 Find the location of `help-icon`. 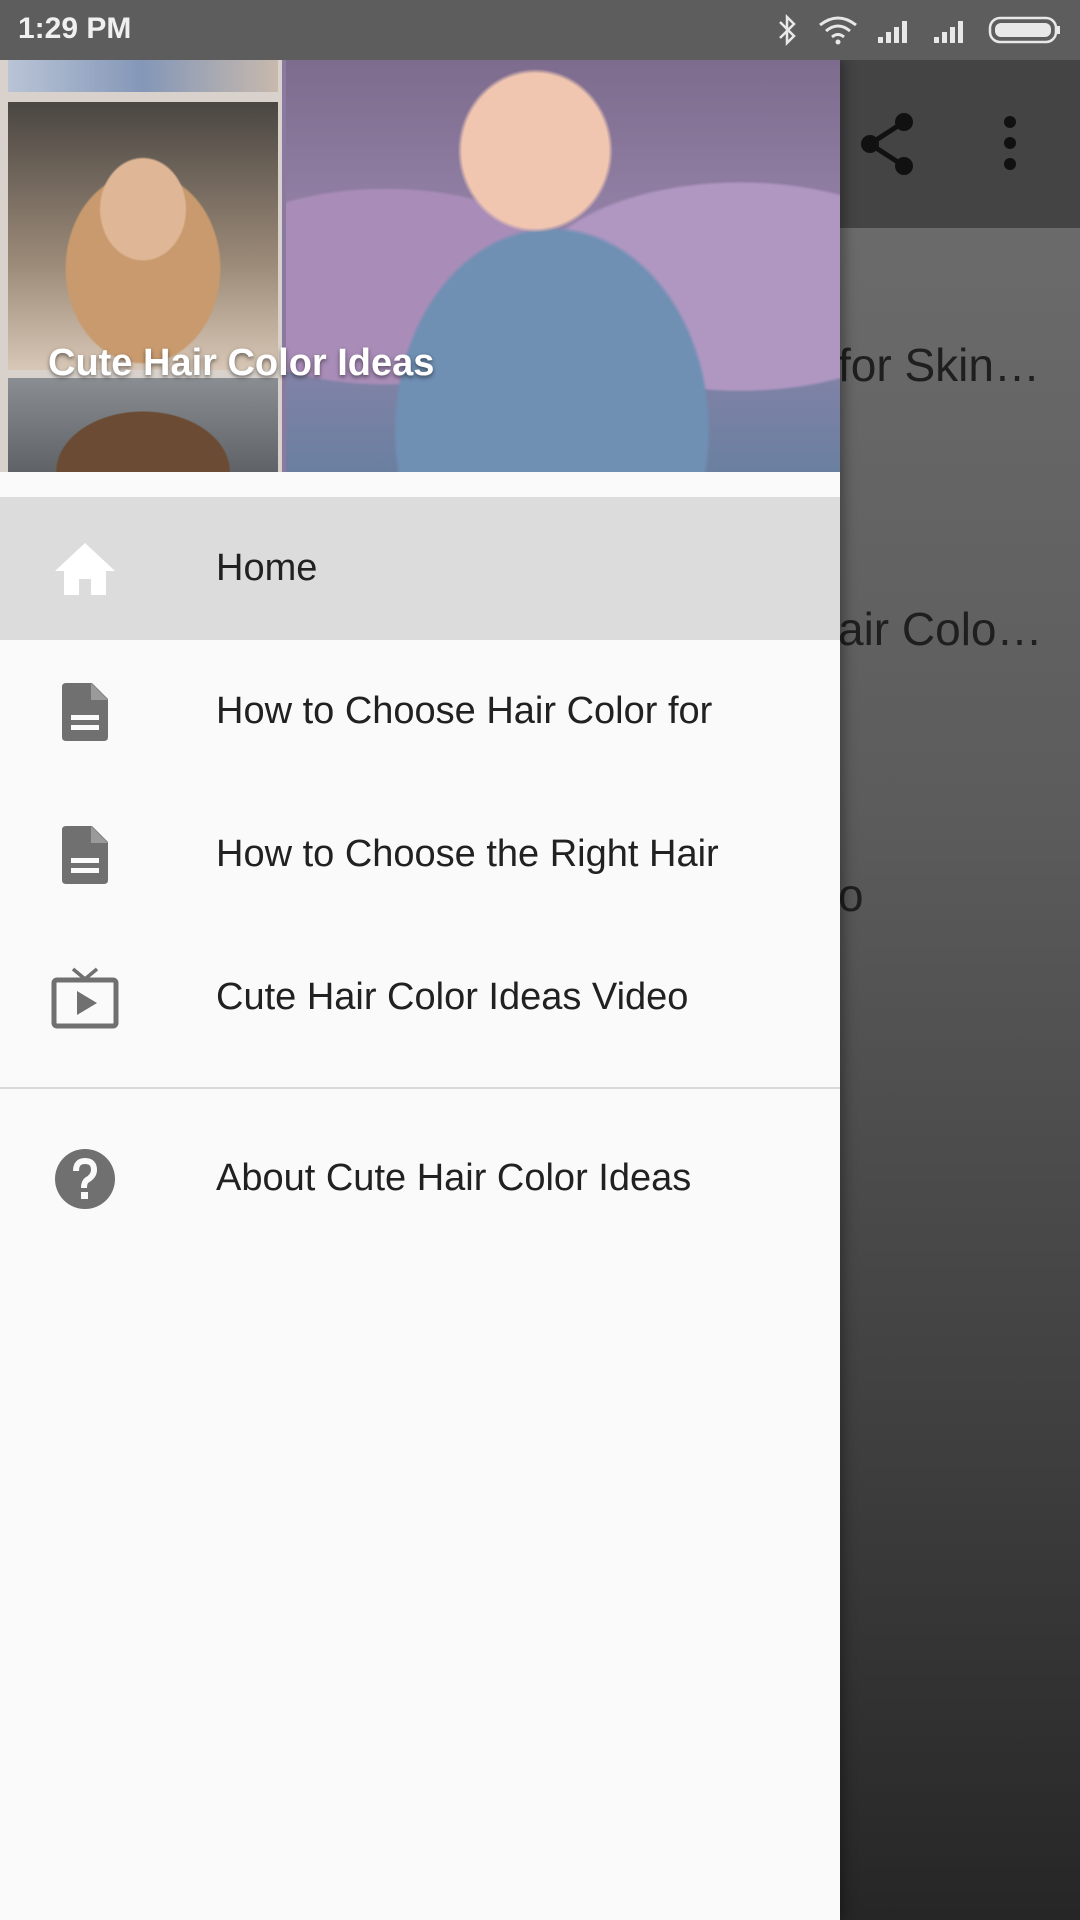

help-icon is located at coordinates (85, 1179).